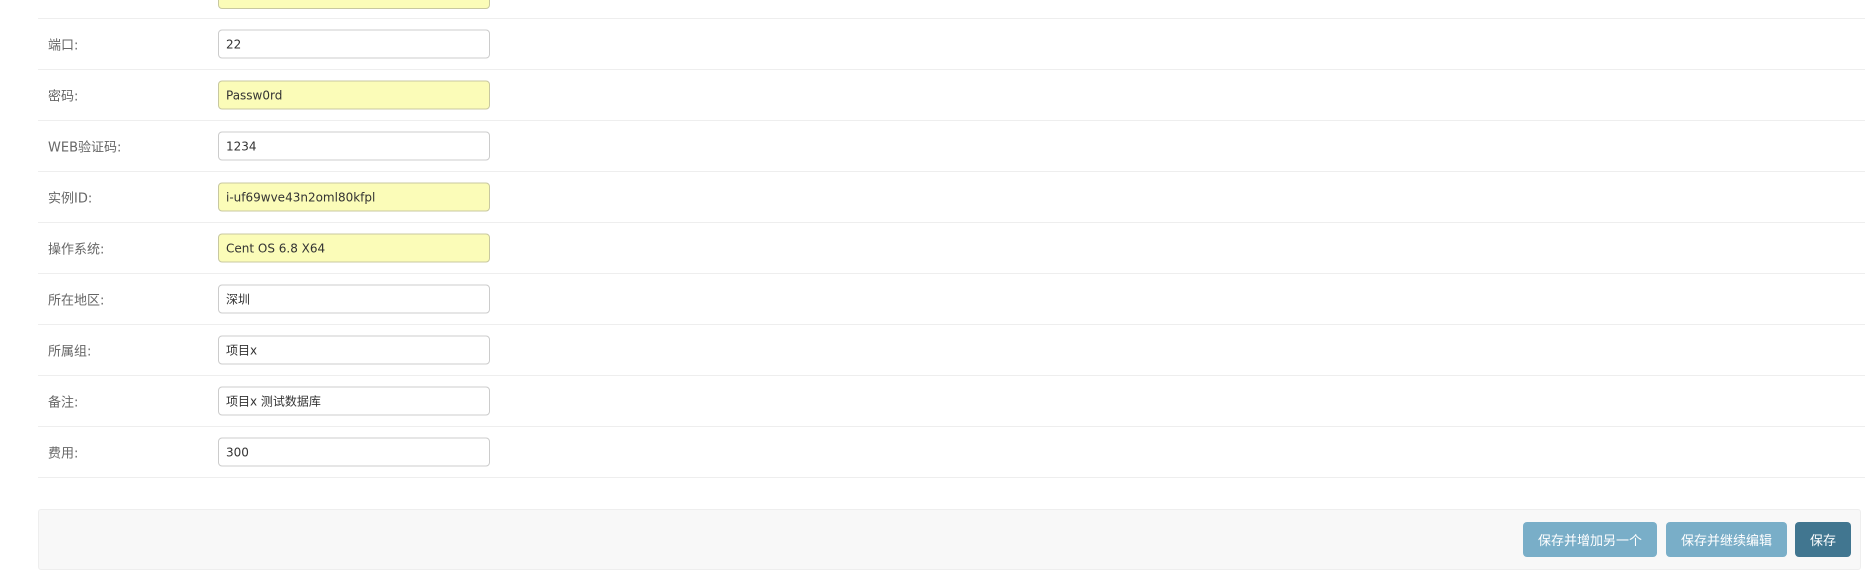 The image size is (1865, 587). Describe the element at coordinates (1726, 539) in the screenshot. I see `save-and-continue-button: 保存并继续编辑` at that location.